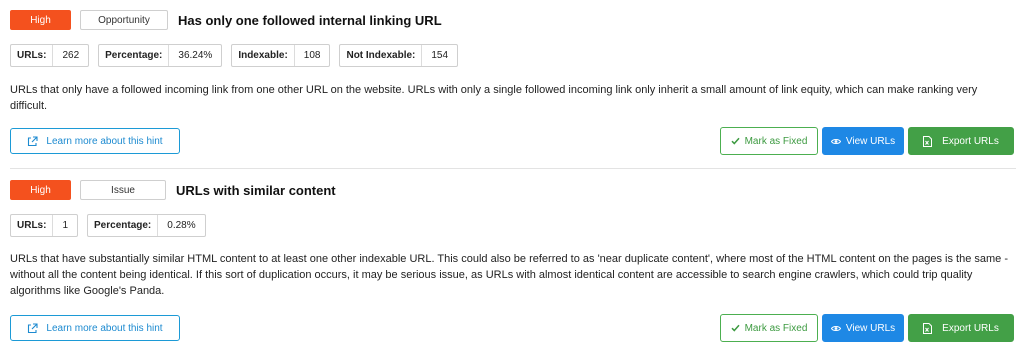  I want to click on stat-label: Not Indexable:, so click(381, 55).